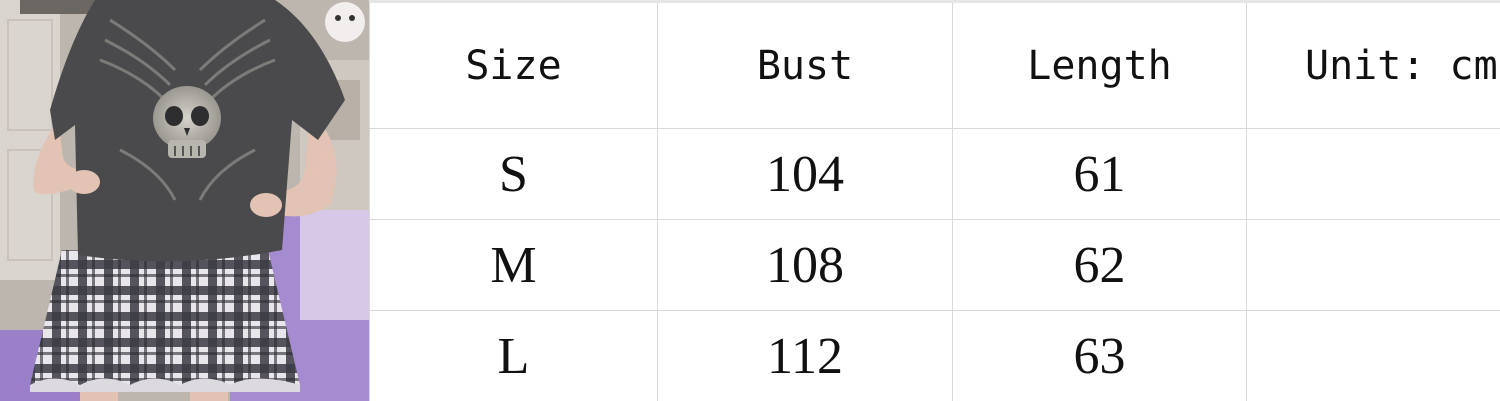 The height and width of the screenshot is (401, 1500). Describe the element at coordinates (513, 174) in the screenshot. I see `cell-size: S` at that location.